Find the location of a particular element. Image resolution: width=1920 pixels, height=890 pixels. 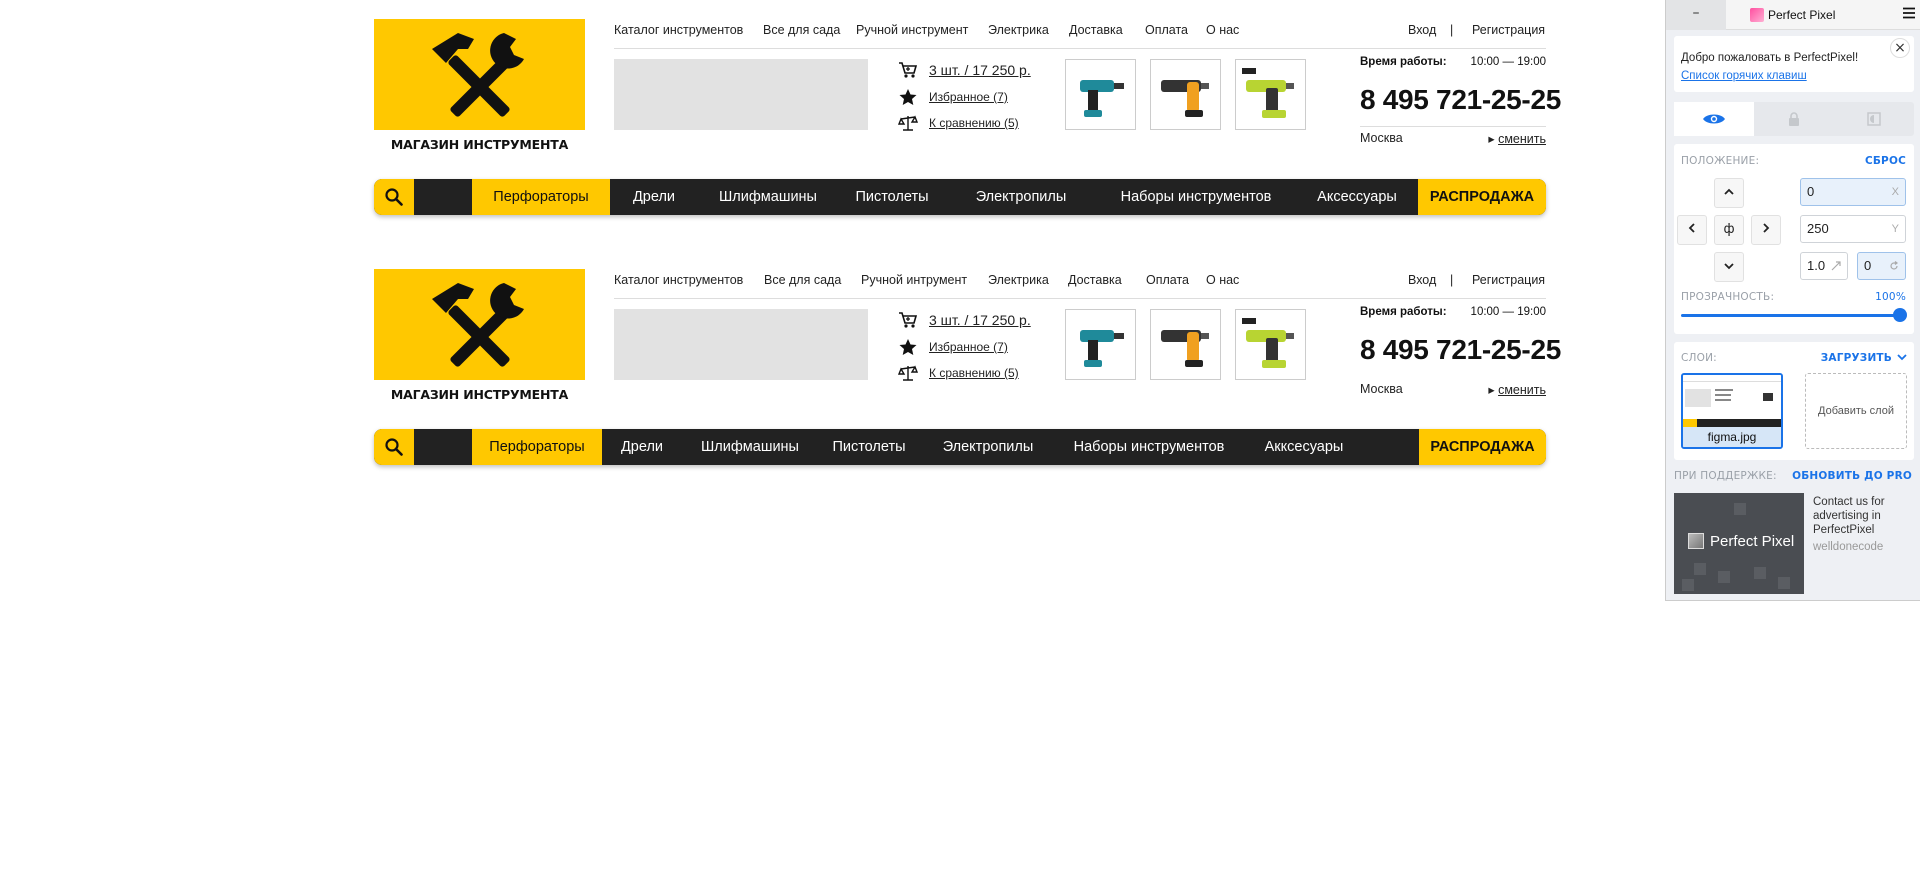

layers-card: СЛОИ: ЗАГРУЗИТЬ figma.jpg Добавить слой is located at coordinates (1794, 401).